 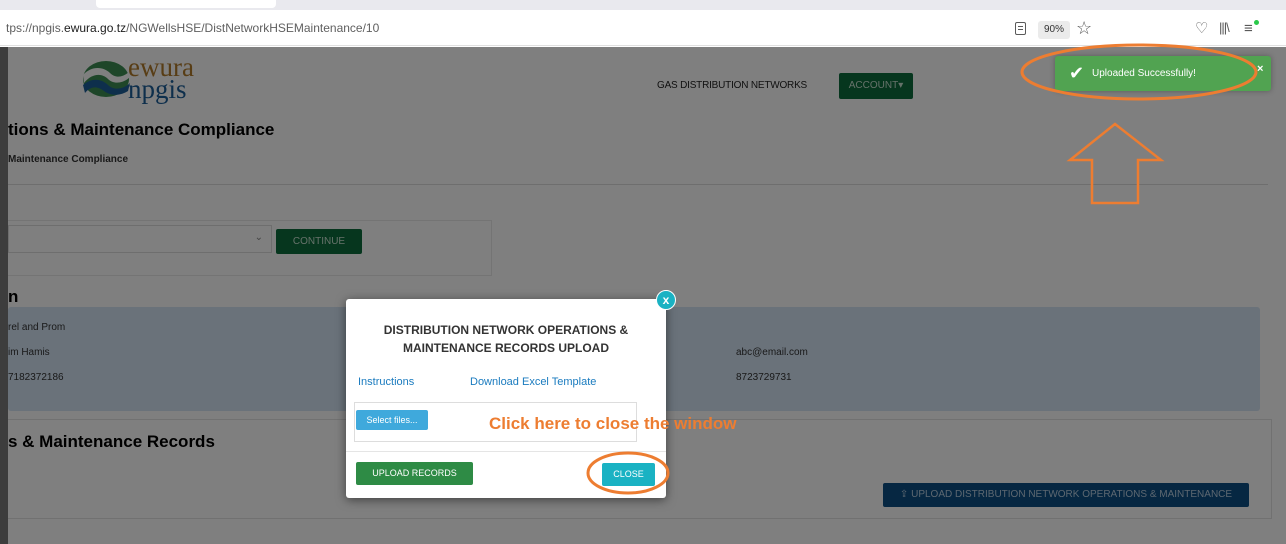 What do you see at coordinates (1077, 73) in the screenshot?
I see `checkmark-icon: ✔` at bounding box center [1077, 73].